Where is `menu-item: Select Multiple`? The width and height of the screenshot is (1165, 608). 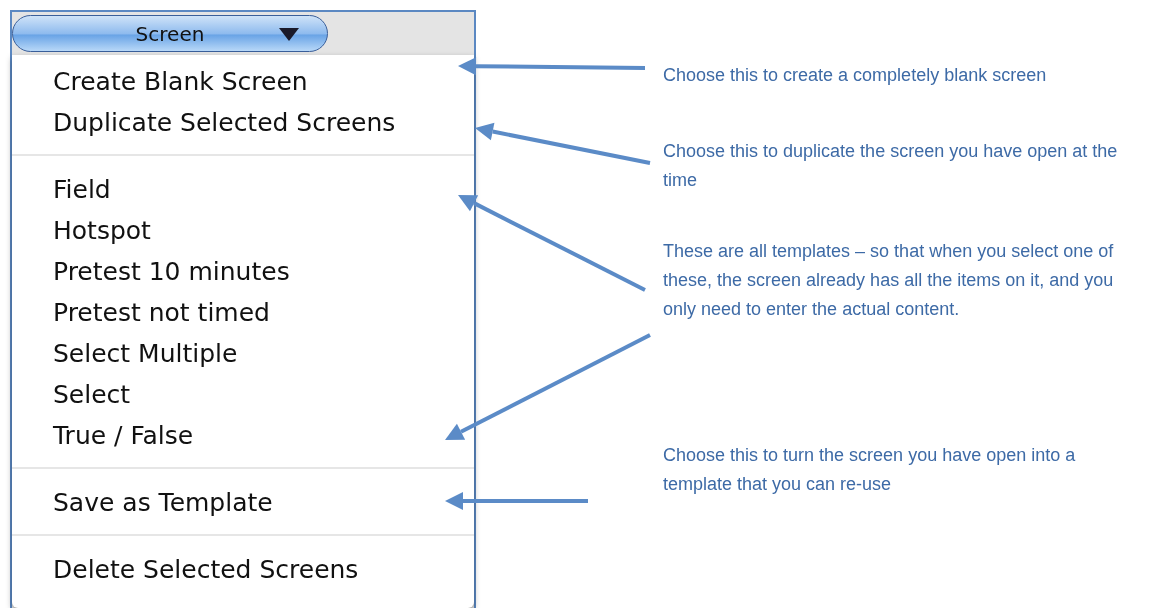
menu-item: Select Multiple is located at coordinates (243, 353).